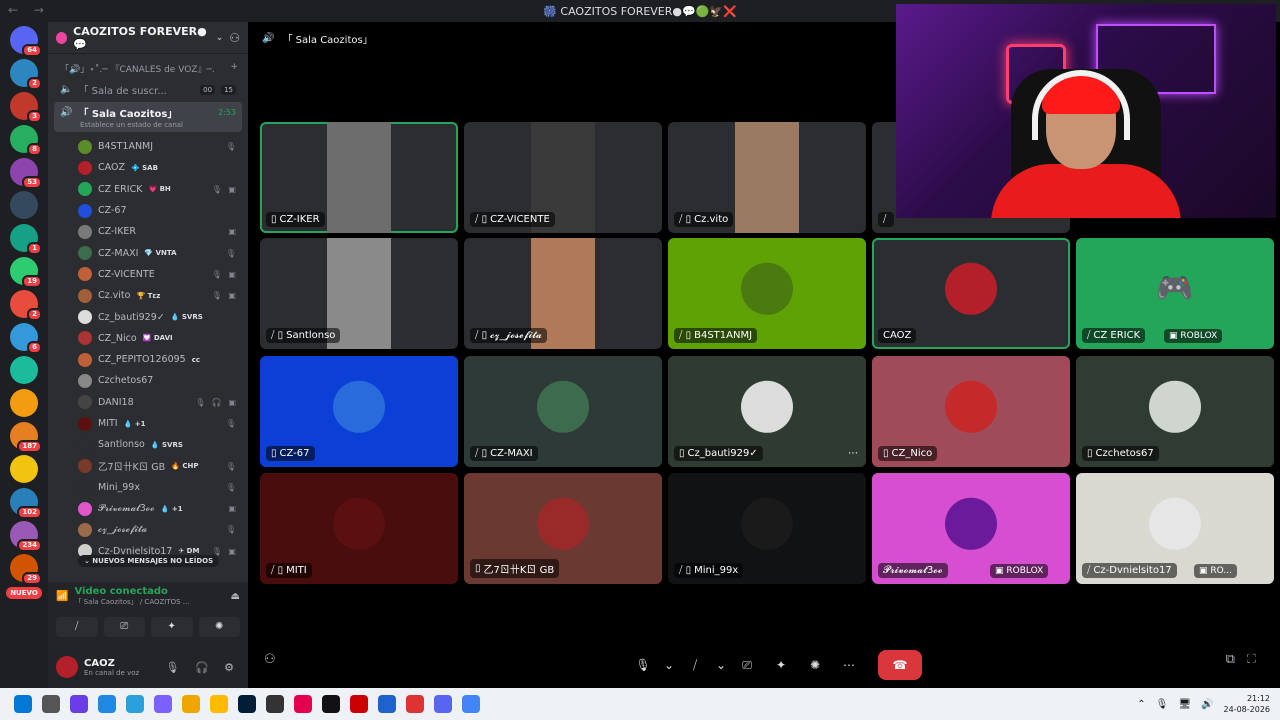 The image size is (1280, 720). Describe the element at coordinates (26, 536) in the screenshot. I see `server-icon: 234` at that location.